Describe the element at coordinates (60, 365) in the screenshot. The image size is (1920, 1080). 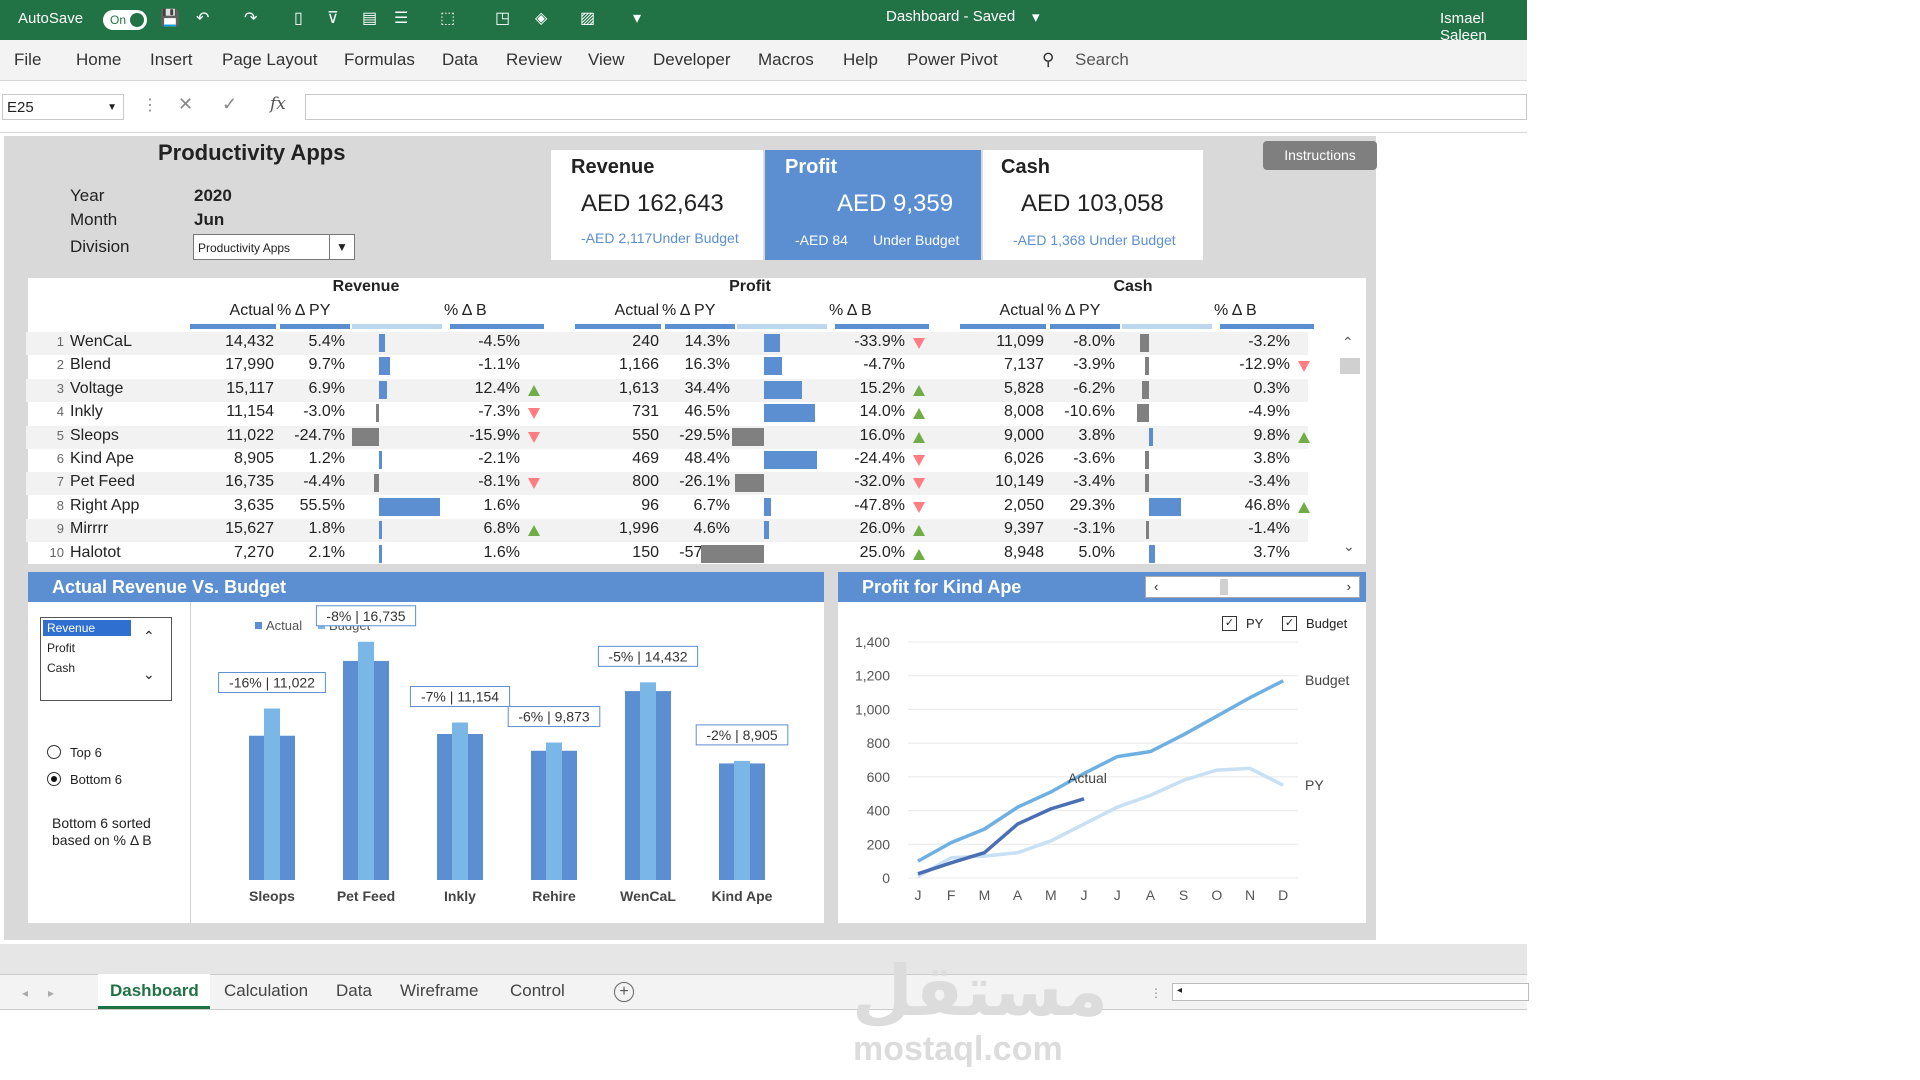
I see `row-number: 2` at that location.